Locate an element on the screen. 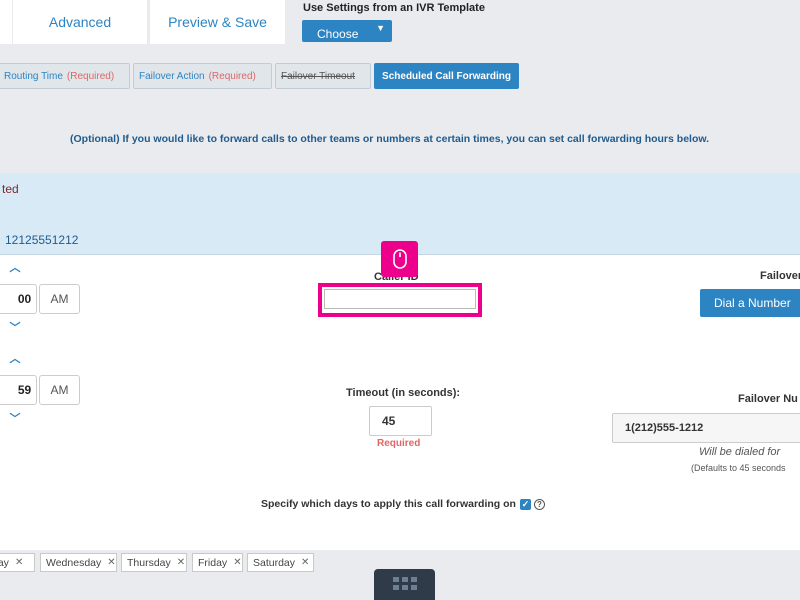 This screenshot has width=800, height=600. tab-failover-action: Failover Action (Required) is located at coordinates (202, 76).